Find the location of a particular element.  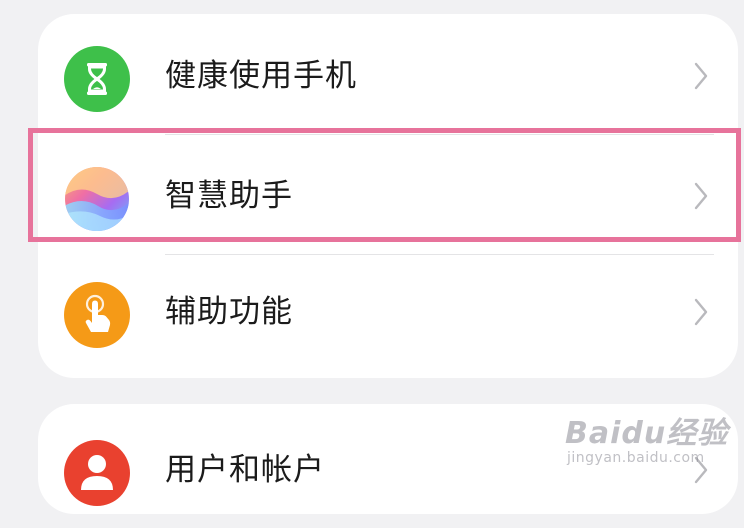

settings-item-label: 用户和帐户 is located at coordinates (245, 470).